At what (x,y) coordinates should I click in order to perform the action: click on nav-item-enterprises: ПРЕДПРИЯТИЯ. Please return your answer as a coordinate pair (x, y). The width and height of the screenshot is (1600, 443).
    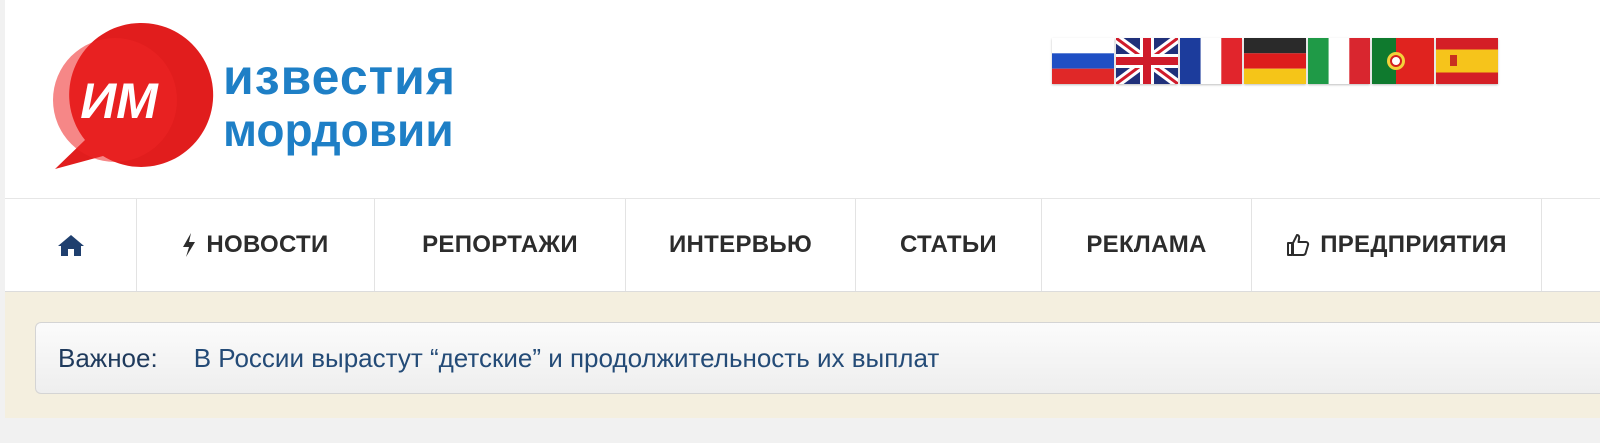
    Looking at the image, I should click on (1397, 245).